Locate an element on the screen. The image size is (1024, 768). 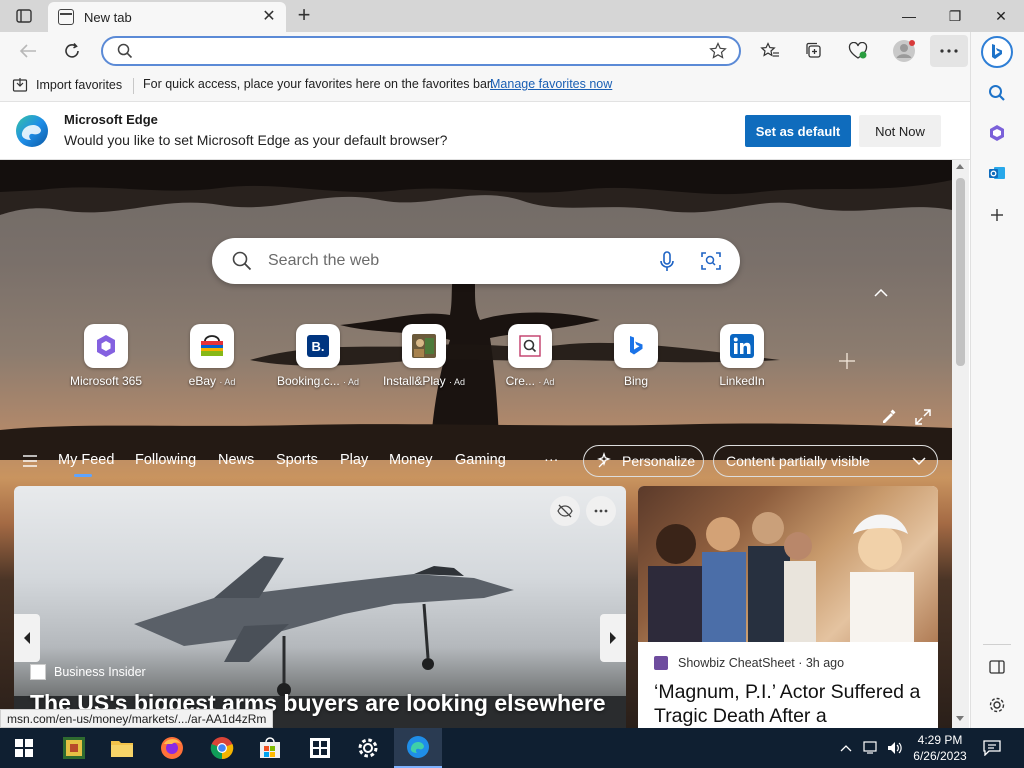
business-insider-logo is located at coordinates (38, 672).